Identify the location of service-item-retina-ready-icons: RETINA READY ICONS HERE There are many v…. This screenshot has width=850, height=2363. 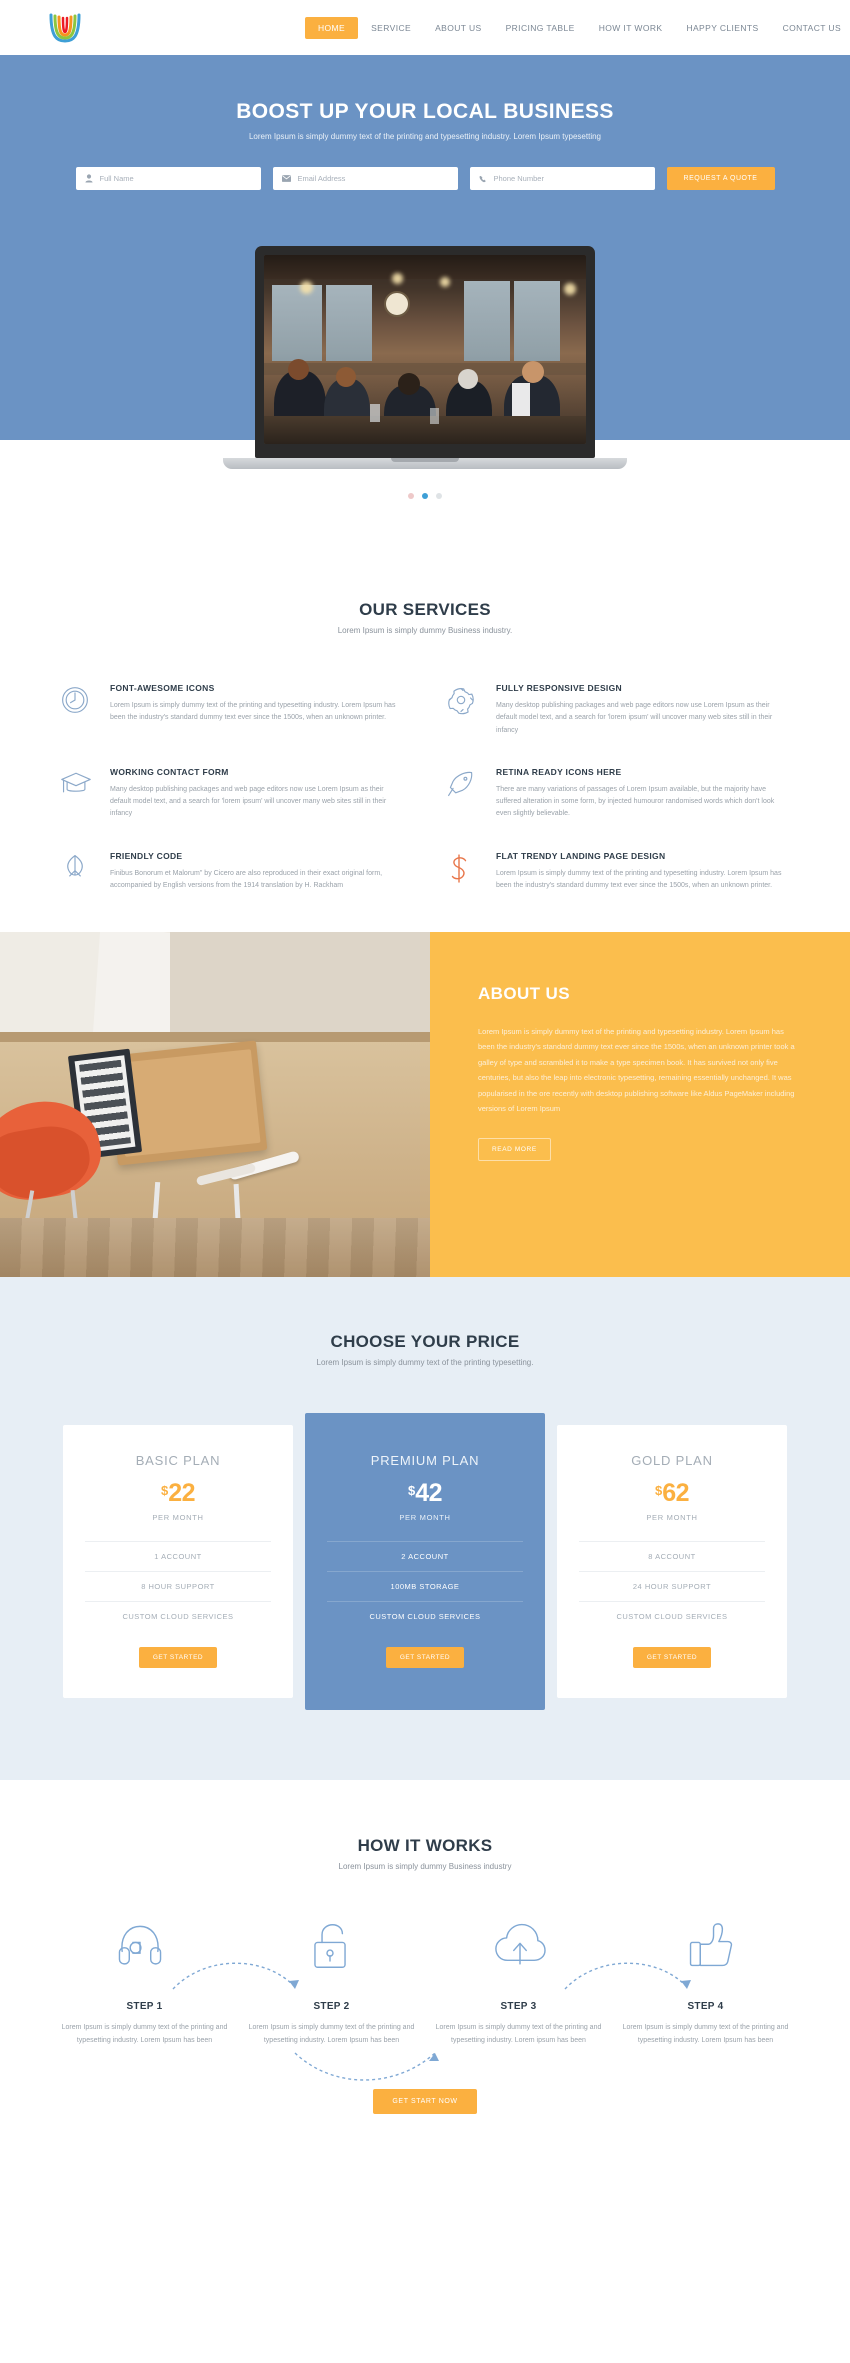
(618, 794).